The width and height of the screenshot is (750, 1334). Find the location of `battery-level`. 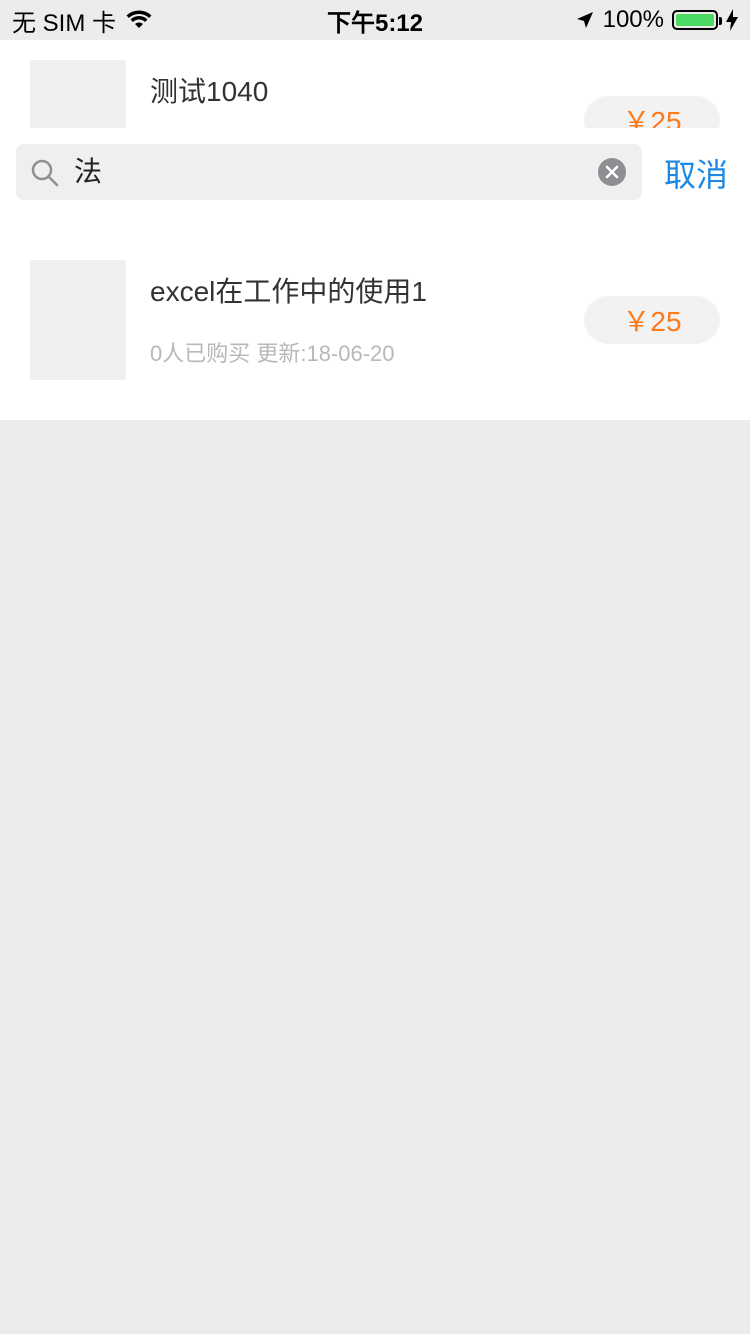

battery-level is located at coordinates (695, 20).